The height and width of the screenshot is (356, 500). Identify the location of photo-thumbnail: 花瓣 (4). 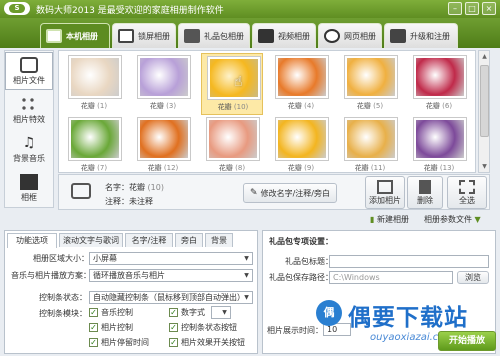
(301, 84).